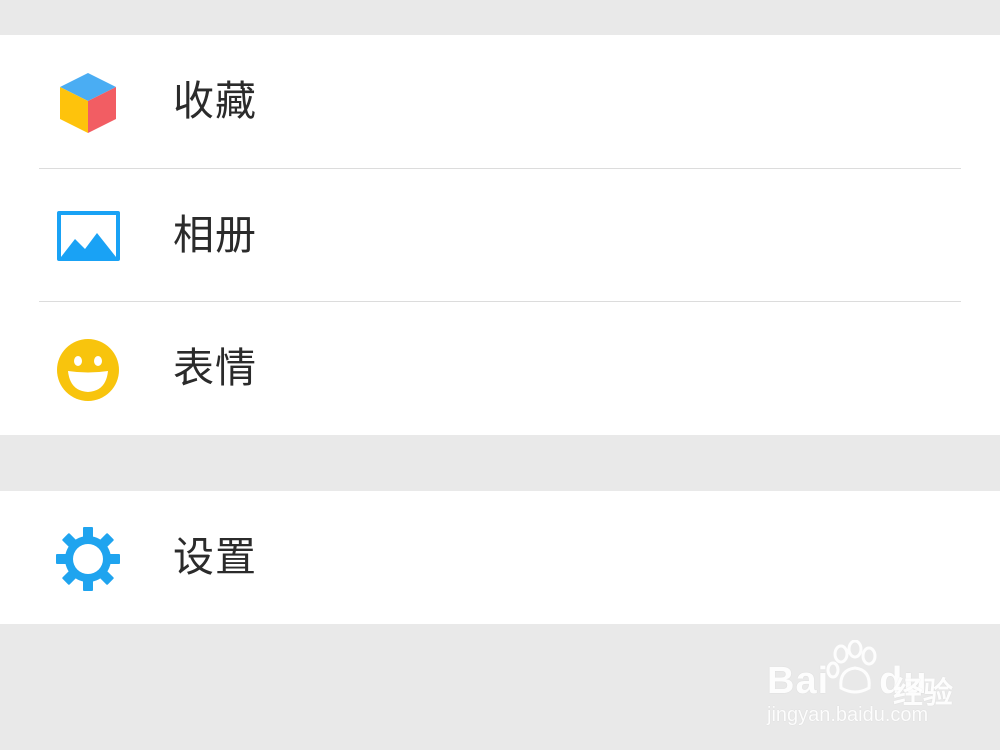  What do you see at coordinates (215, 557) in the screenshot?
I see `menu-item-label: 设置` at bounding box center [215, 557].